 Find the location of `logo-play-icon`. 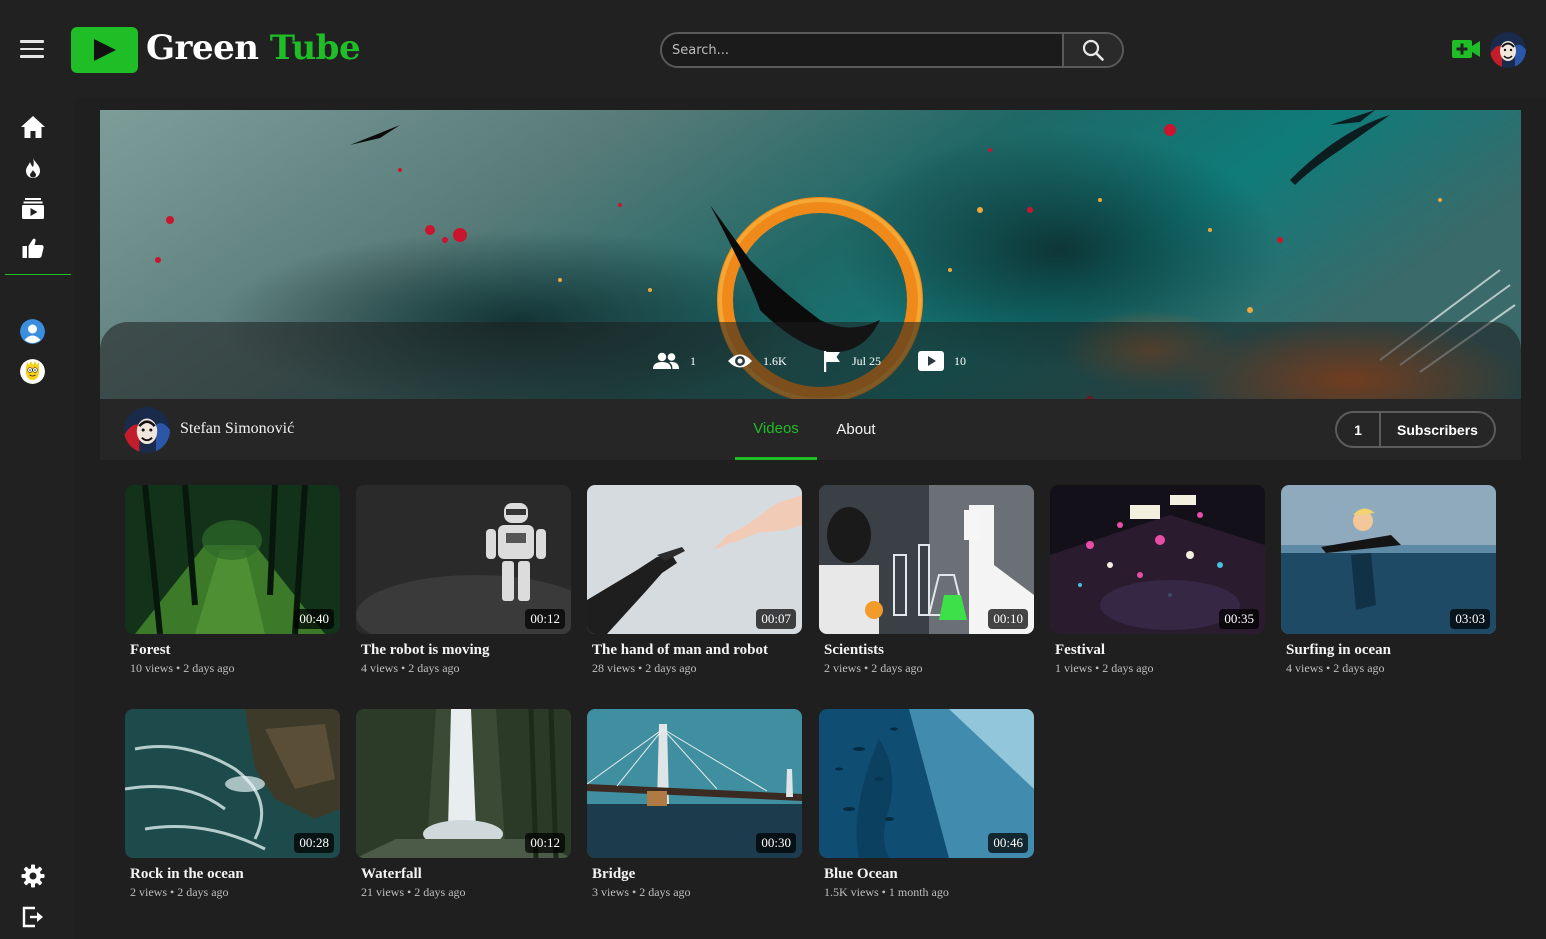

logo-play-icon is located at coordinates (104, 50).